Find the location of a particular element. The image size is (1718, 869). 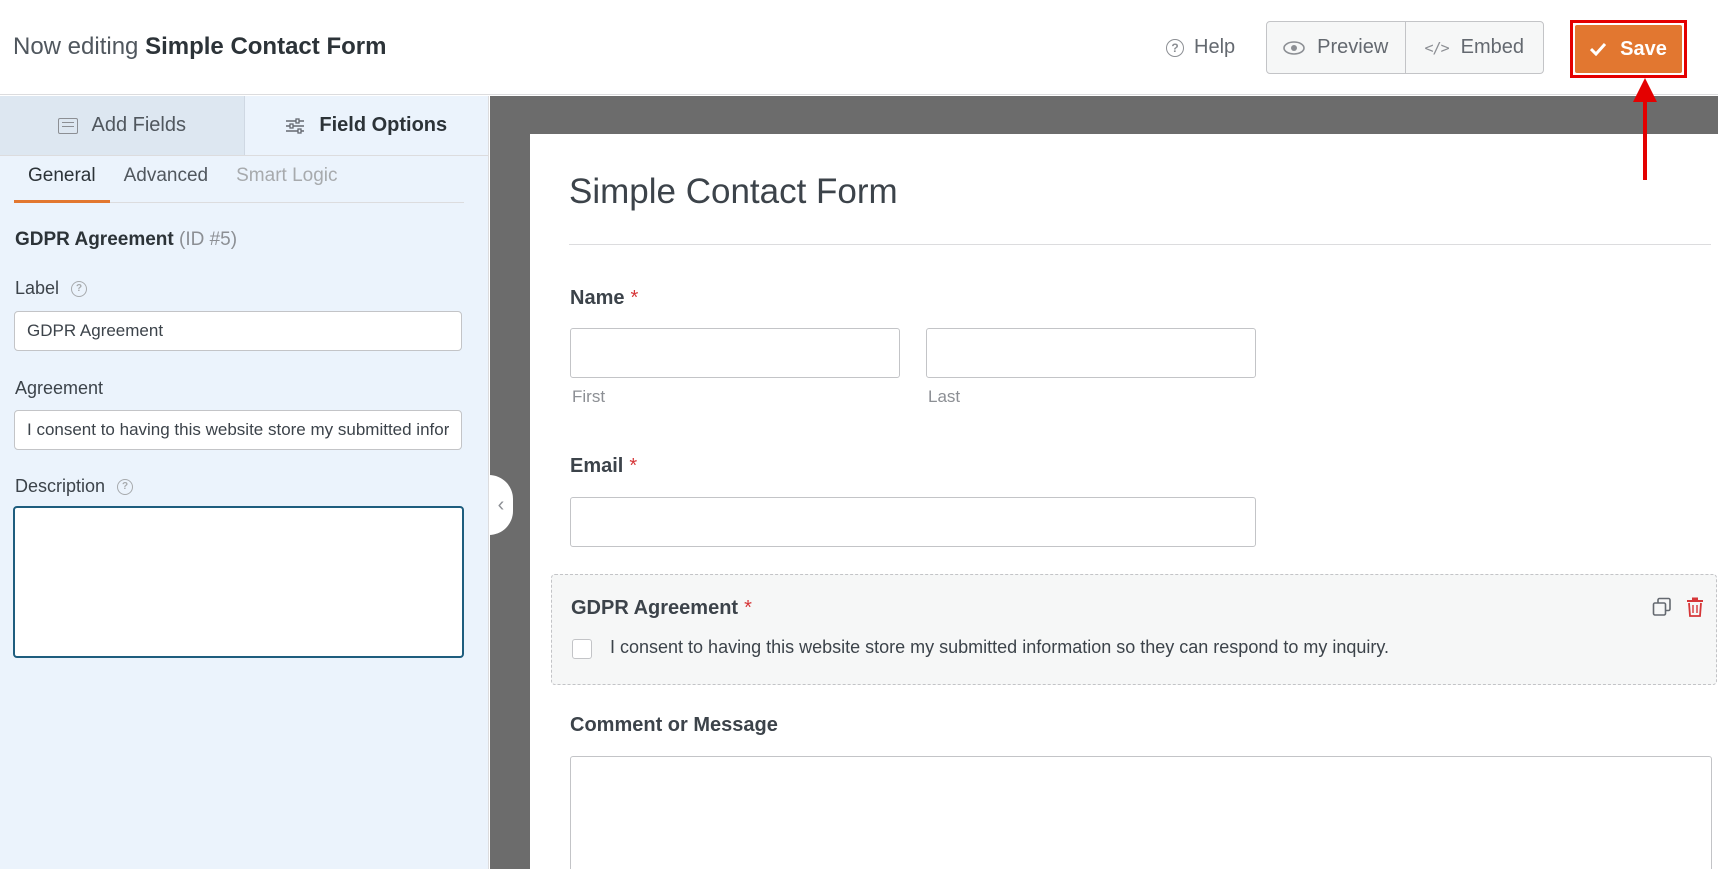

last-sublabel: Last is located at coordinates (944, 396).